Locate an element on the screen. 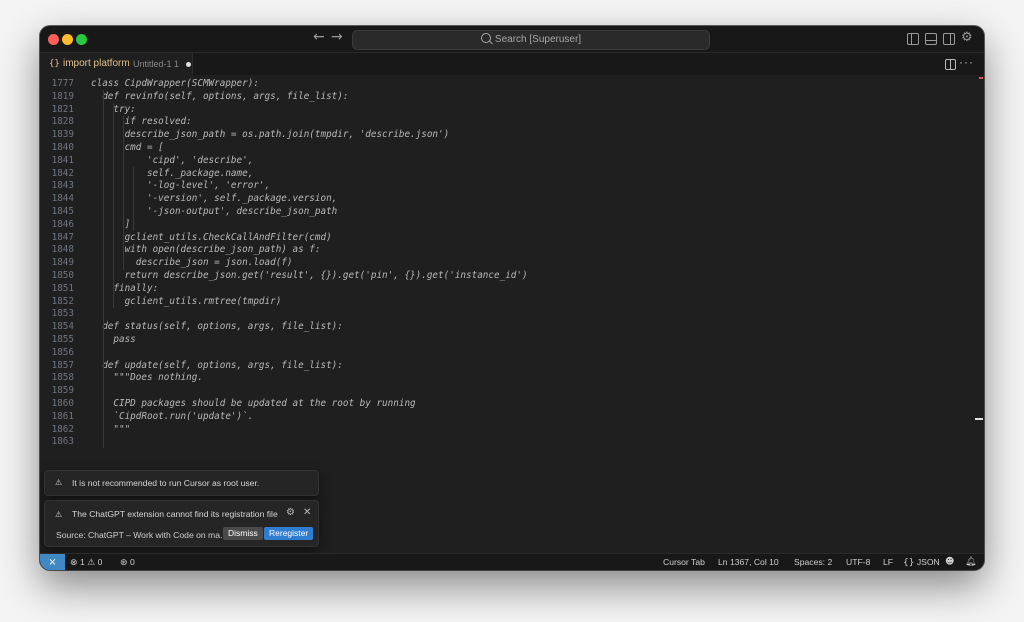 This screenshot has width=1024, height=622. problems-indicator: ⊗ 1 ⚠ 0 is located at coordinates (86, 562).